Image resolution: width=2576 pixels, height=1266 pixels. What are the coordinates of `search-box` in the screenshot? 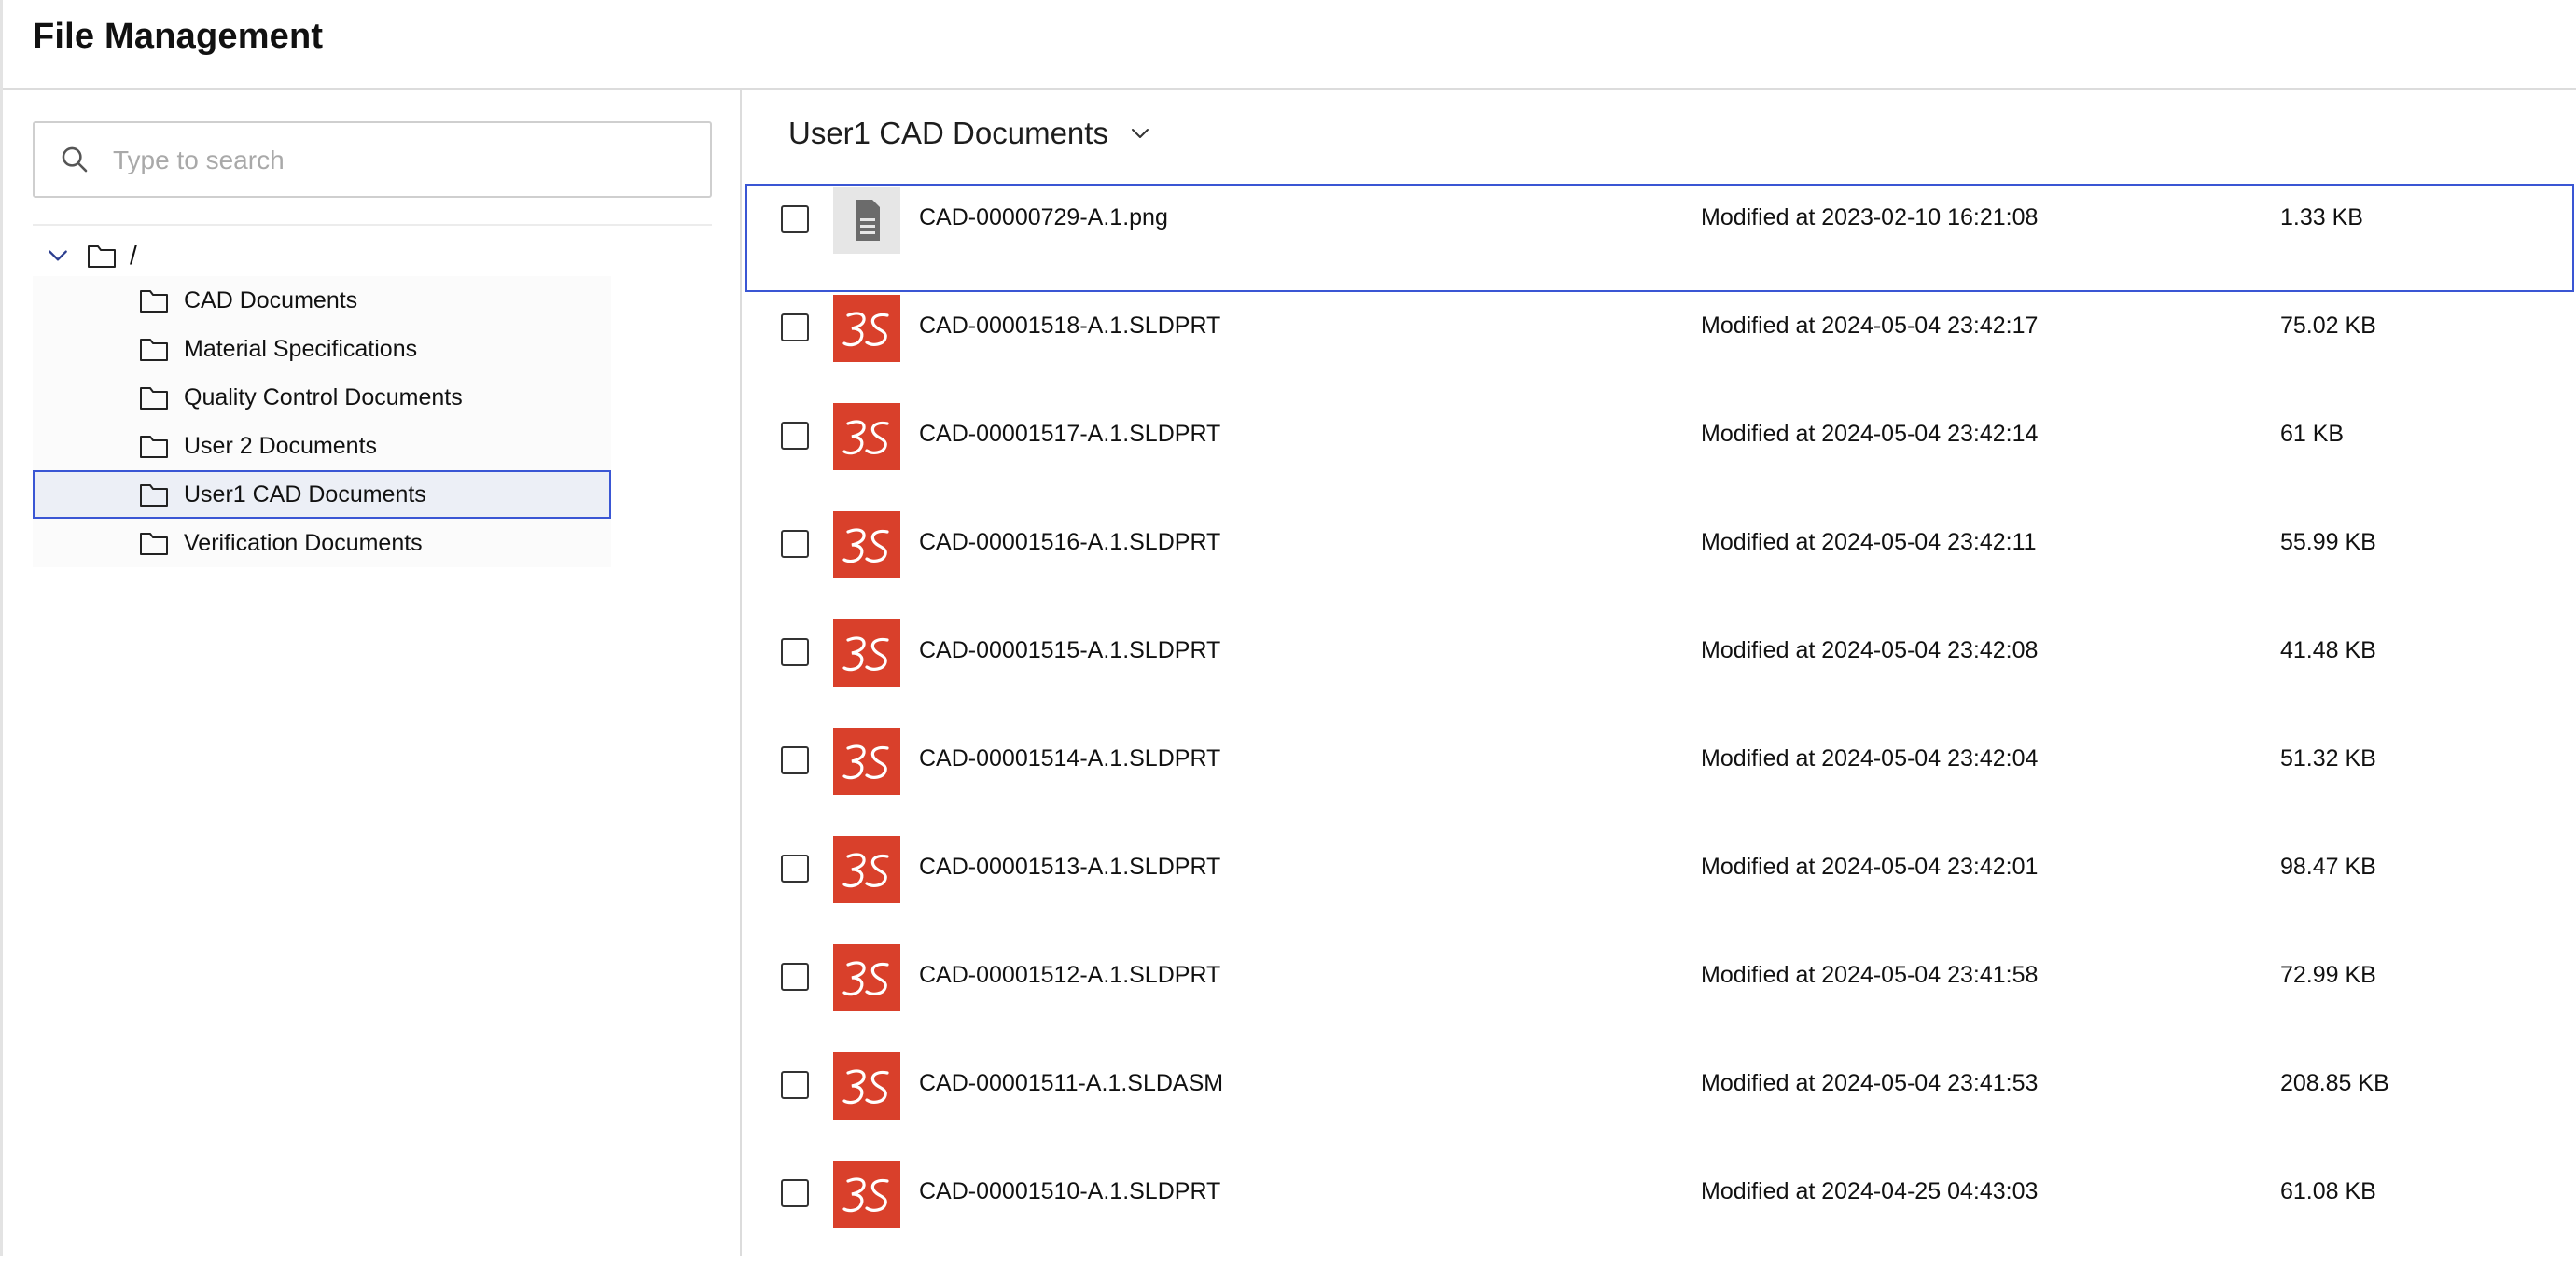 It's located at (372, 159).